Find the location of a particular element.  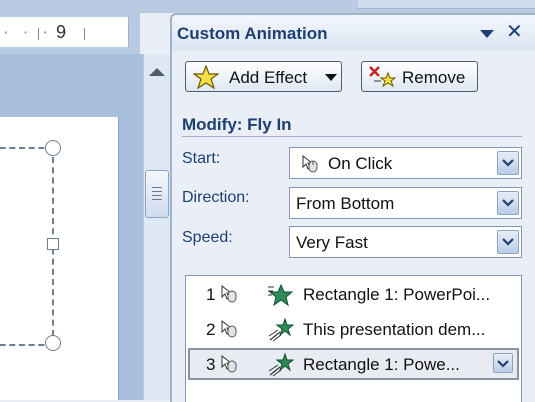

start-value: On Click is located at coordinates (360, 163).